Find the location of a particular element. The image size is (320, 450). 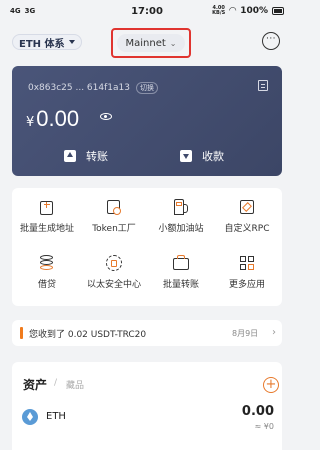

notice-accent is located at coordinates (21, 333).